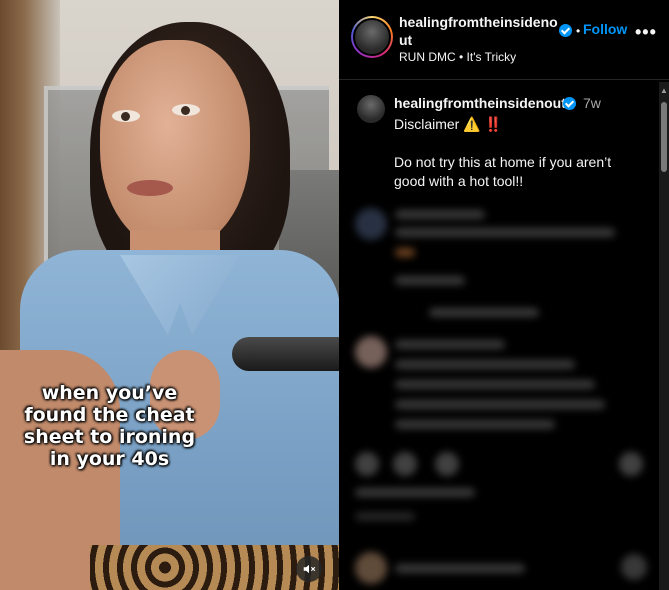  What do you see at coordinates (631, 464) in the screenshot?
I see `save-placeholder` at bounding box center [631, 464].